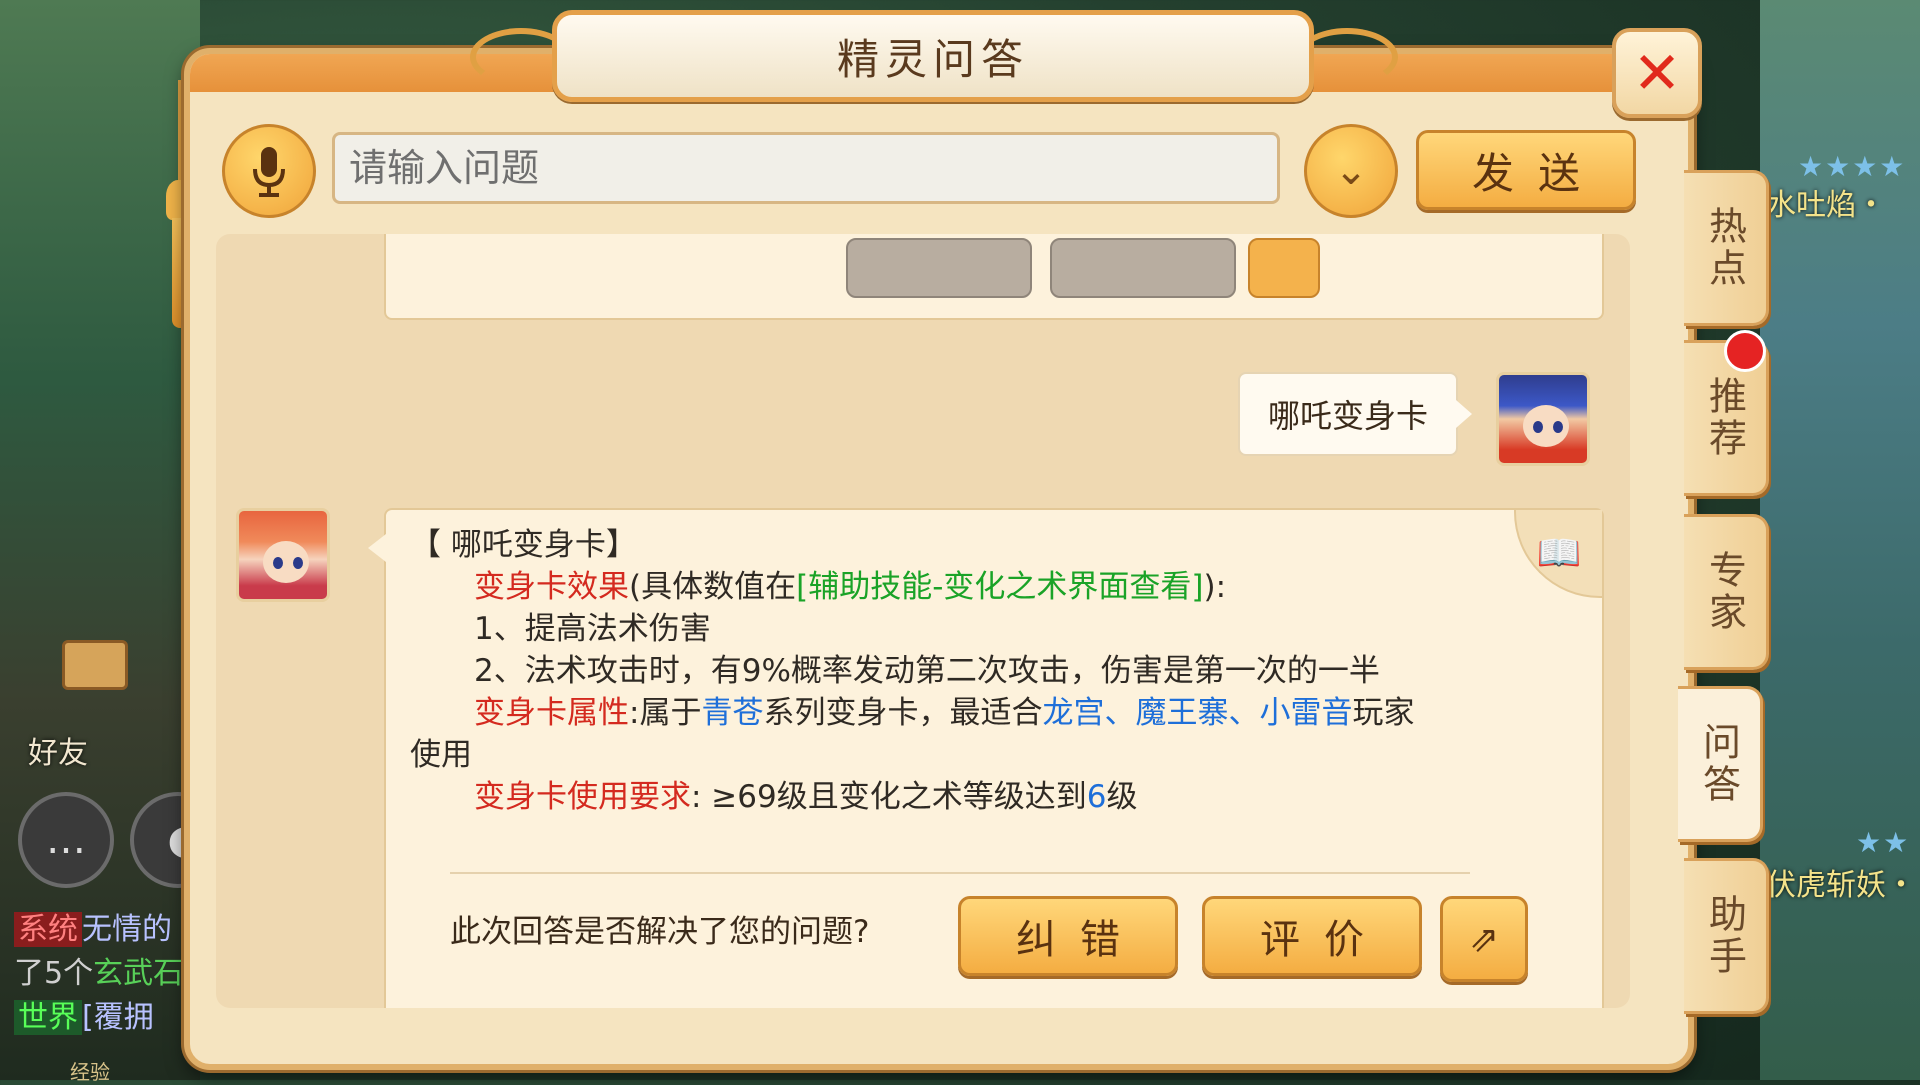 This screenshot has height=1085, width=1920. I want to click on chevron-down-icon: ⌄, so click(1351, 171).